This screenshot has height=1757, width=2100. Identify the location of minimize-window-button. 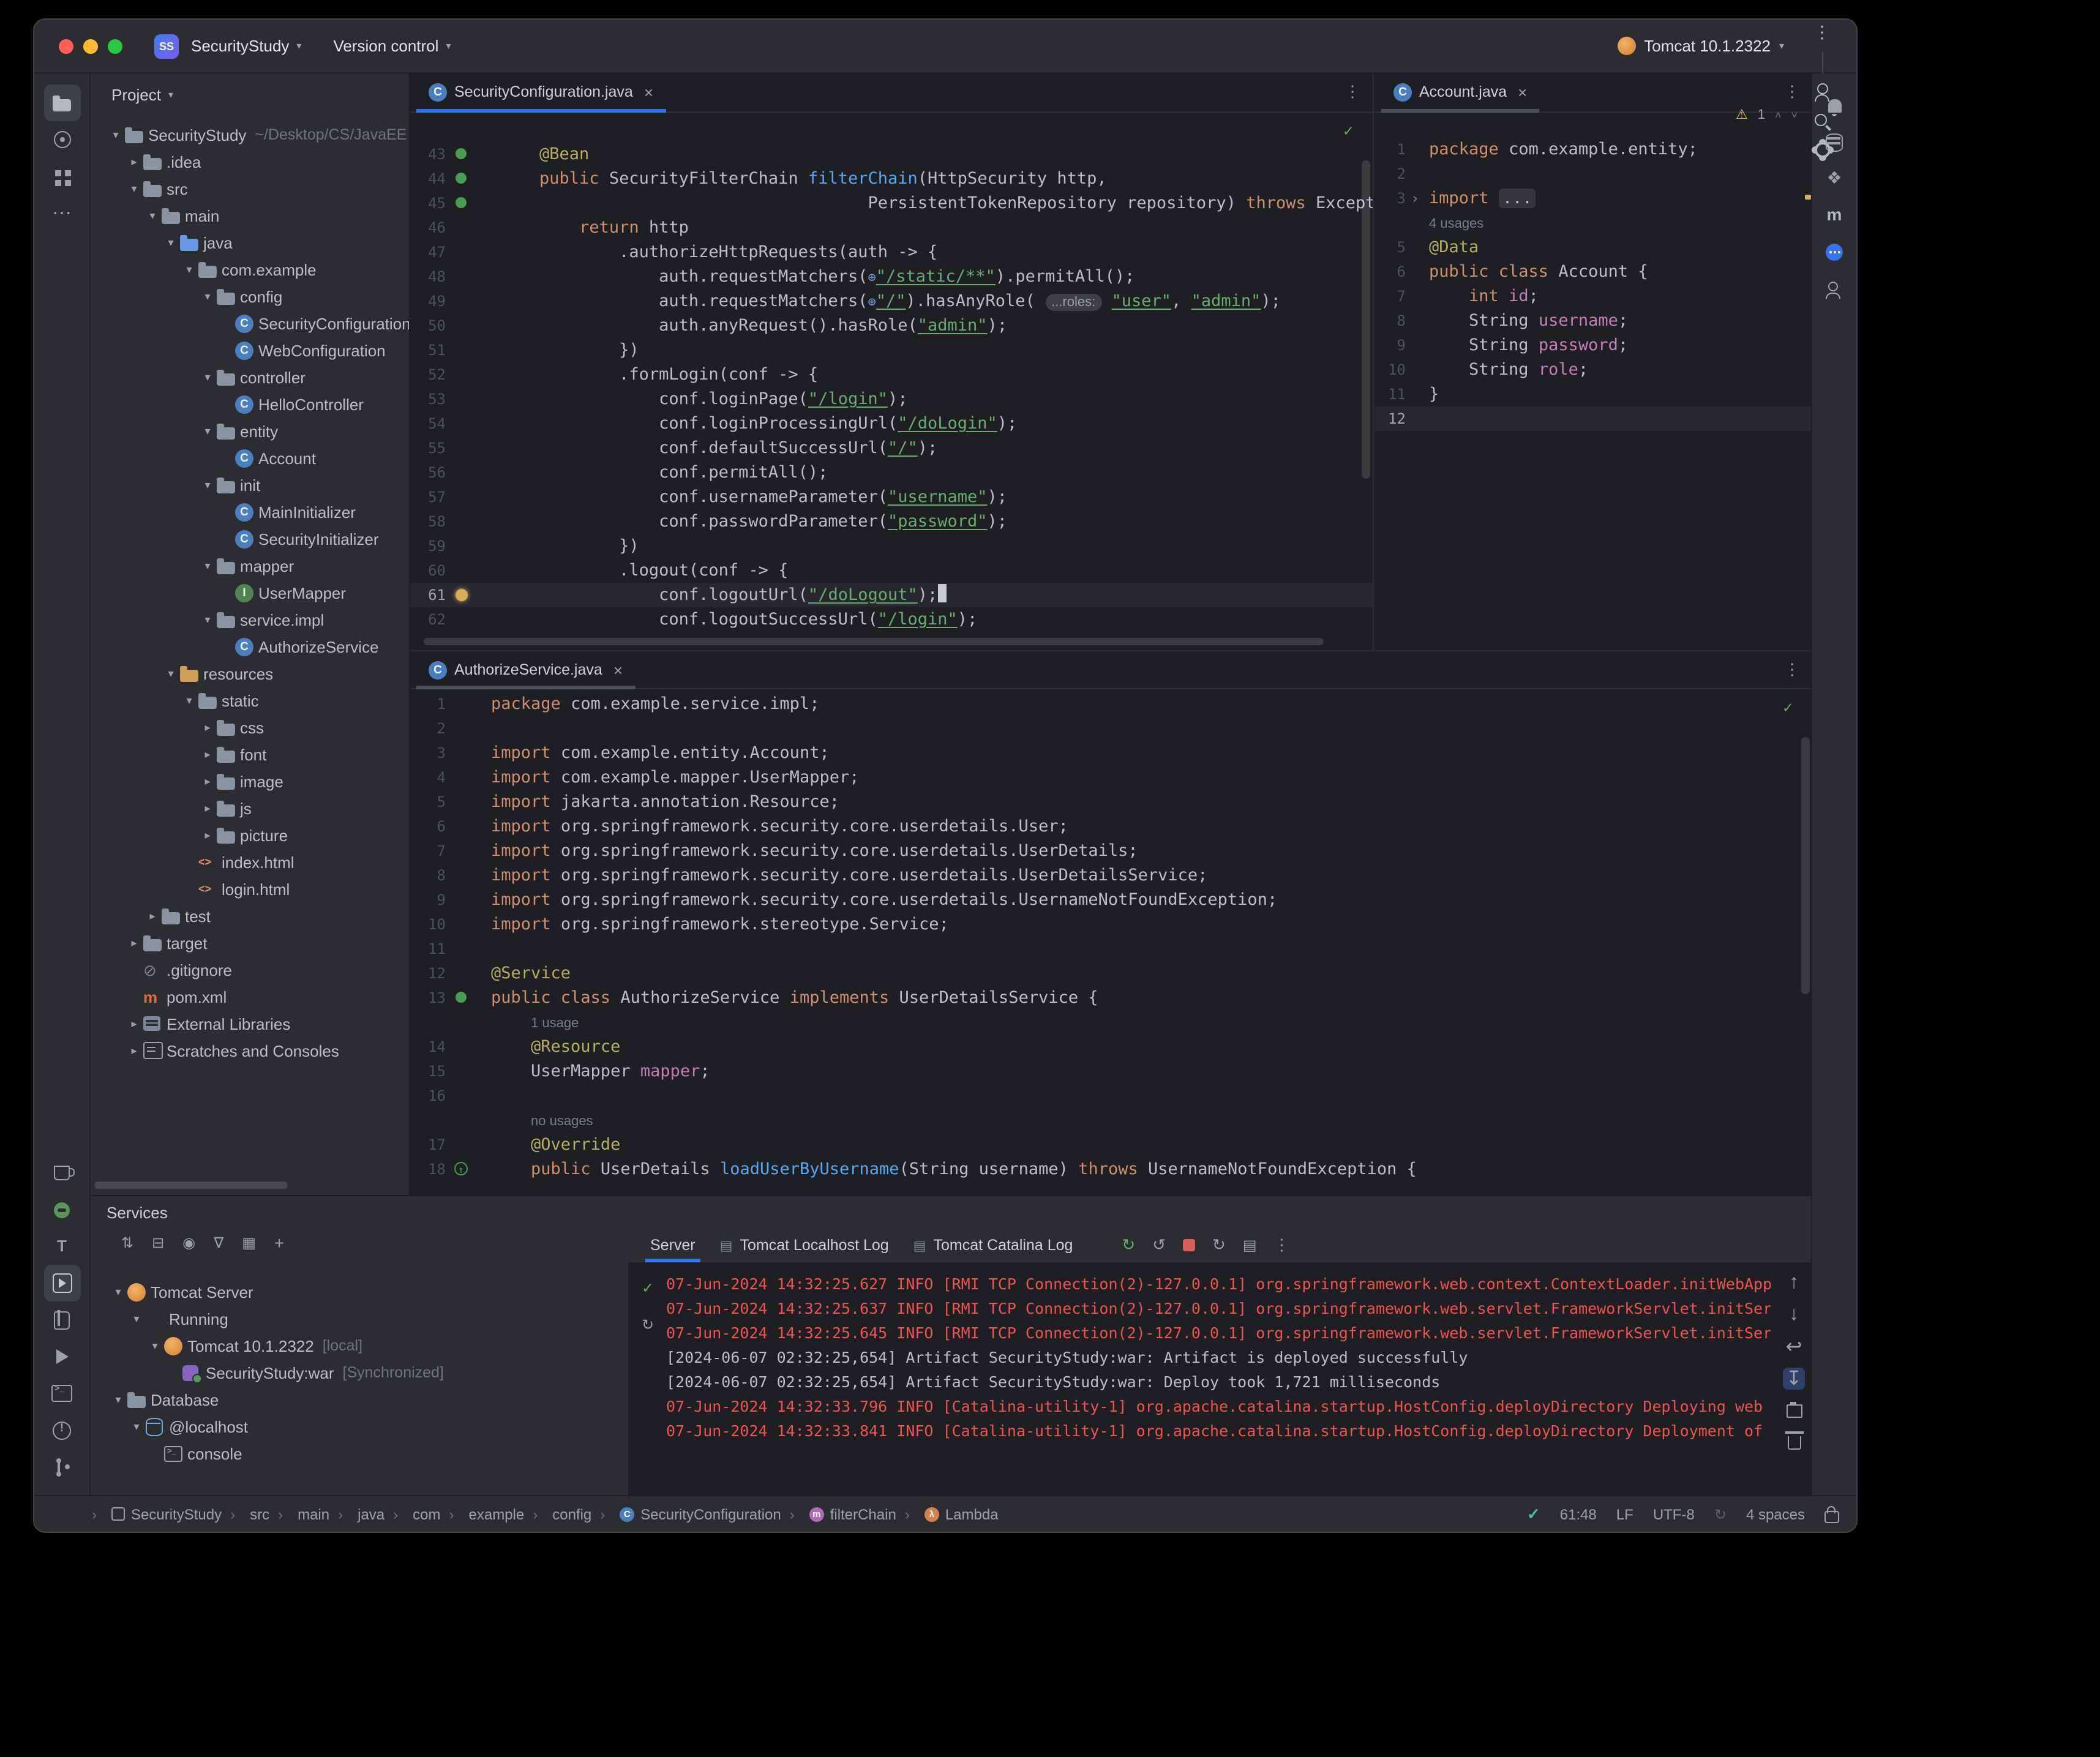
(90, 46).